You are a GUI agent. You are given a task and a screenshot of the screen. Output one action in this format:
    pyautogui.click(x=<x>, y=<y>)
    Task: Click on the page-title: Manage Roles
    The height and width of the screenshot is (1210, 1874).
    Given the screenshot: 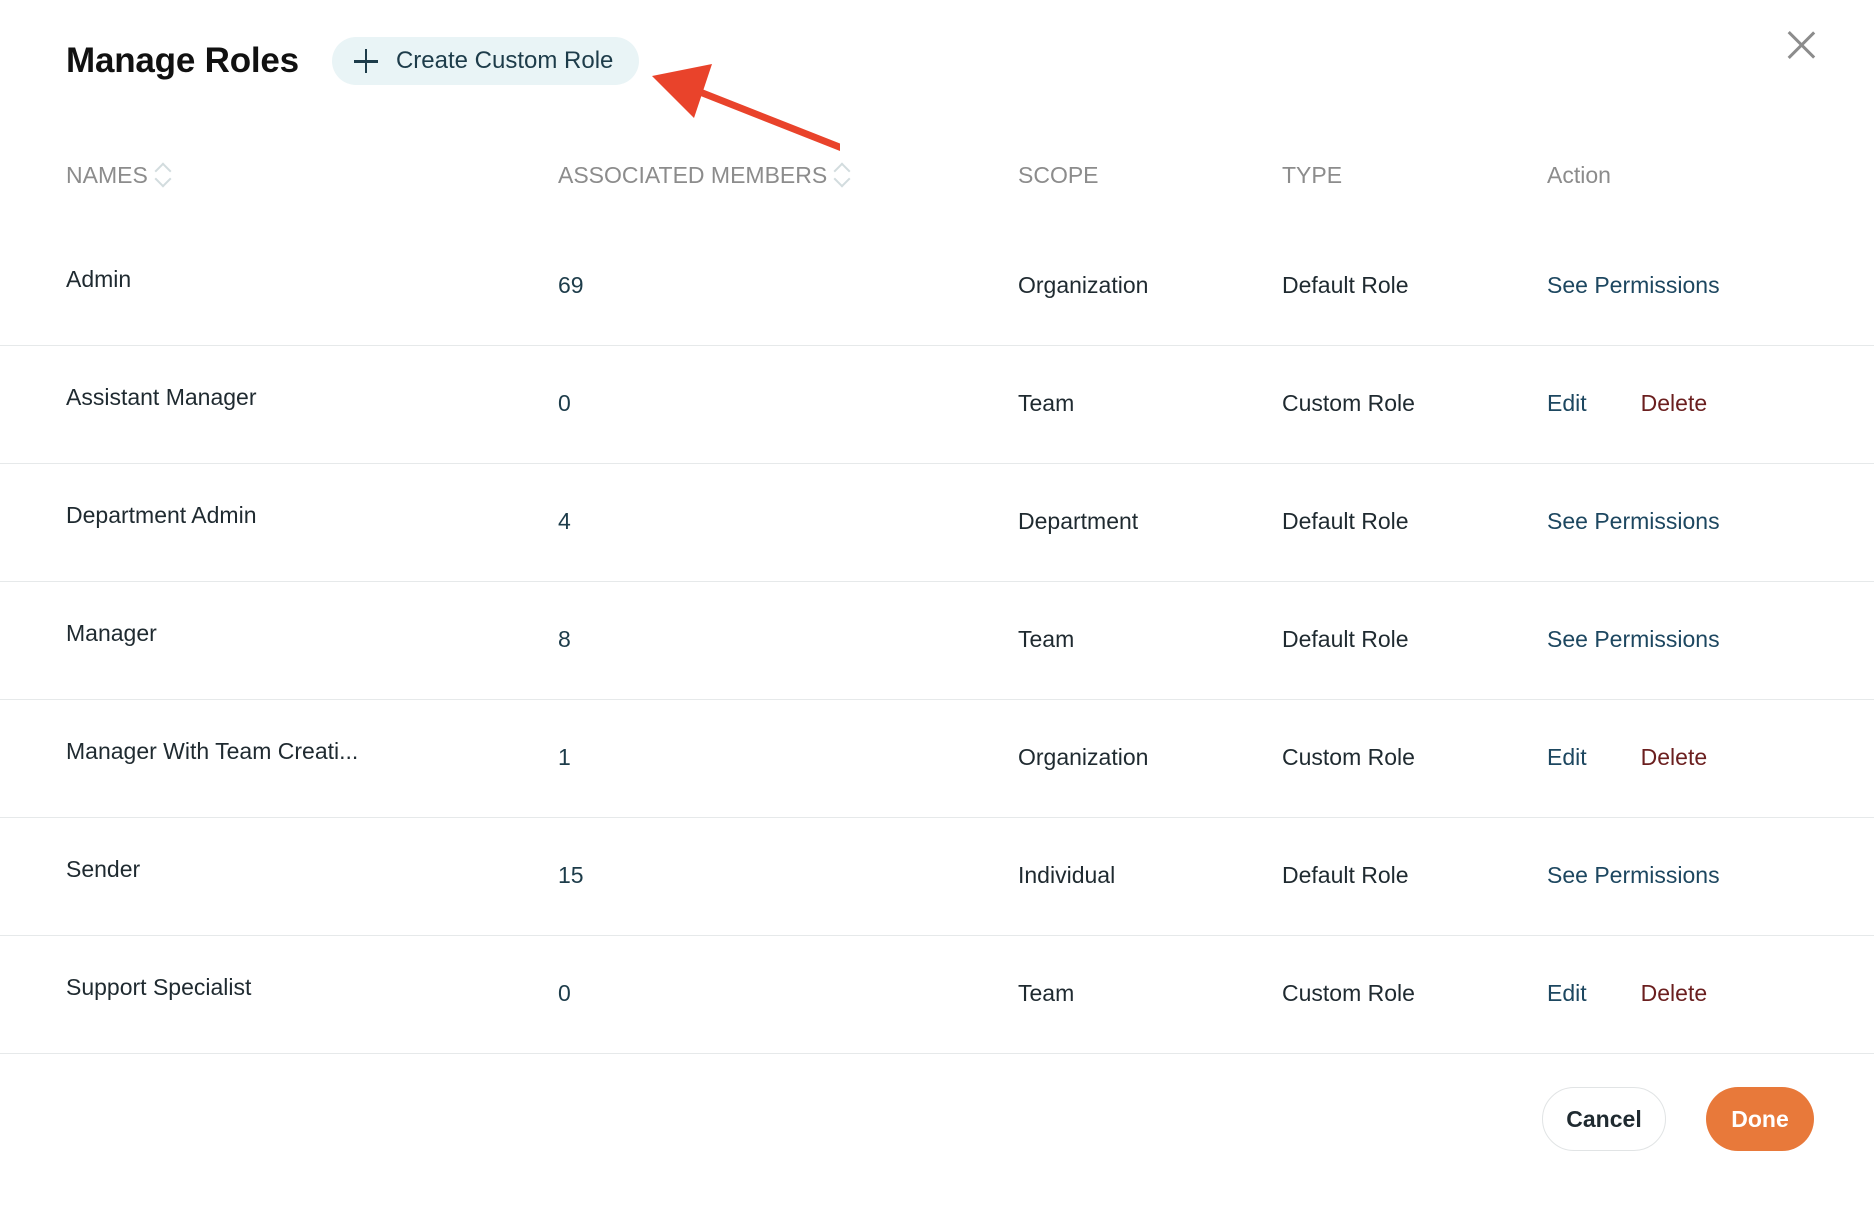 What is the action you would take?
    pyautogui.click(x=182, y=60)
    